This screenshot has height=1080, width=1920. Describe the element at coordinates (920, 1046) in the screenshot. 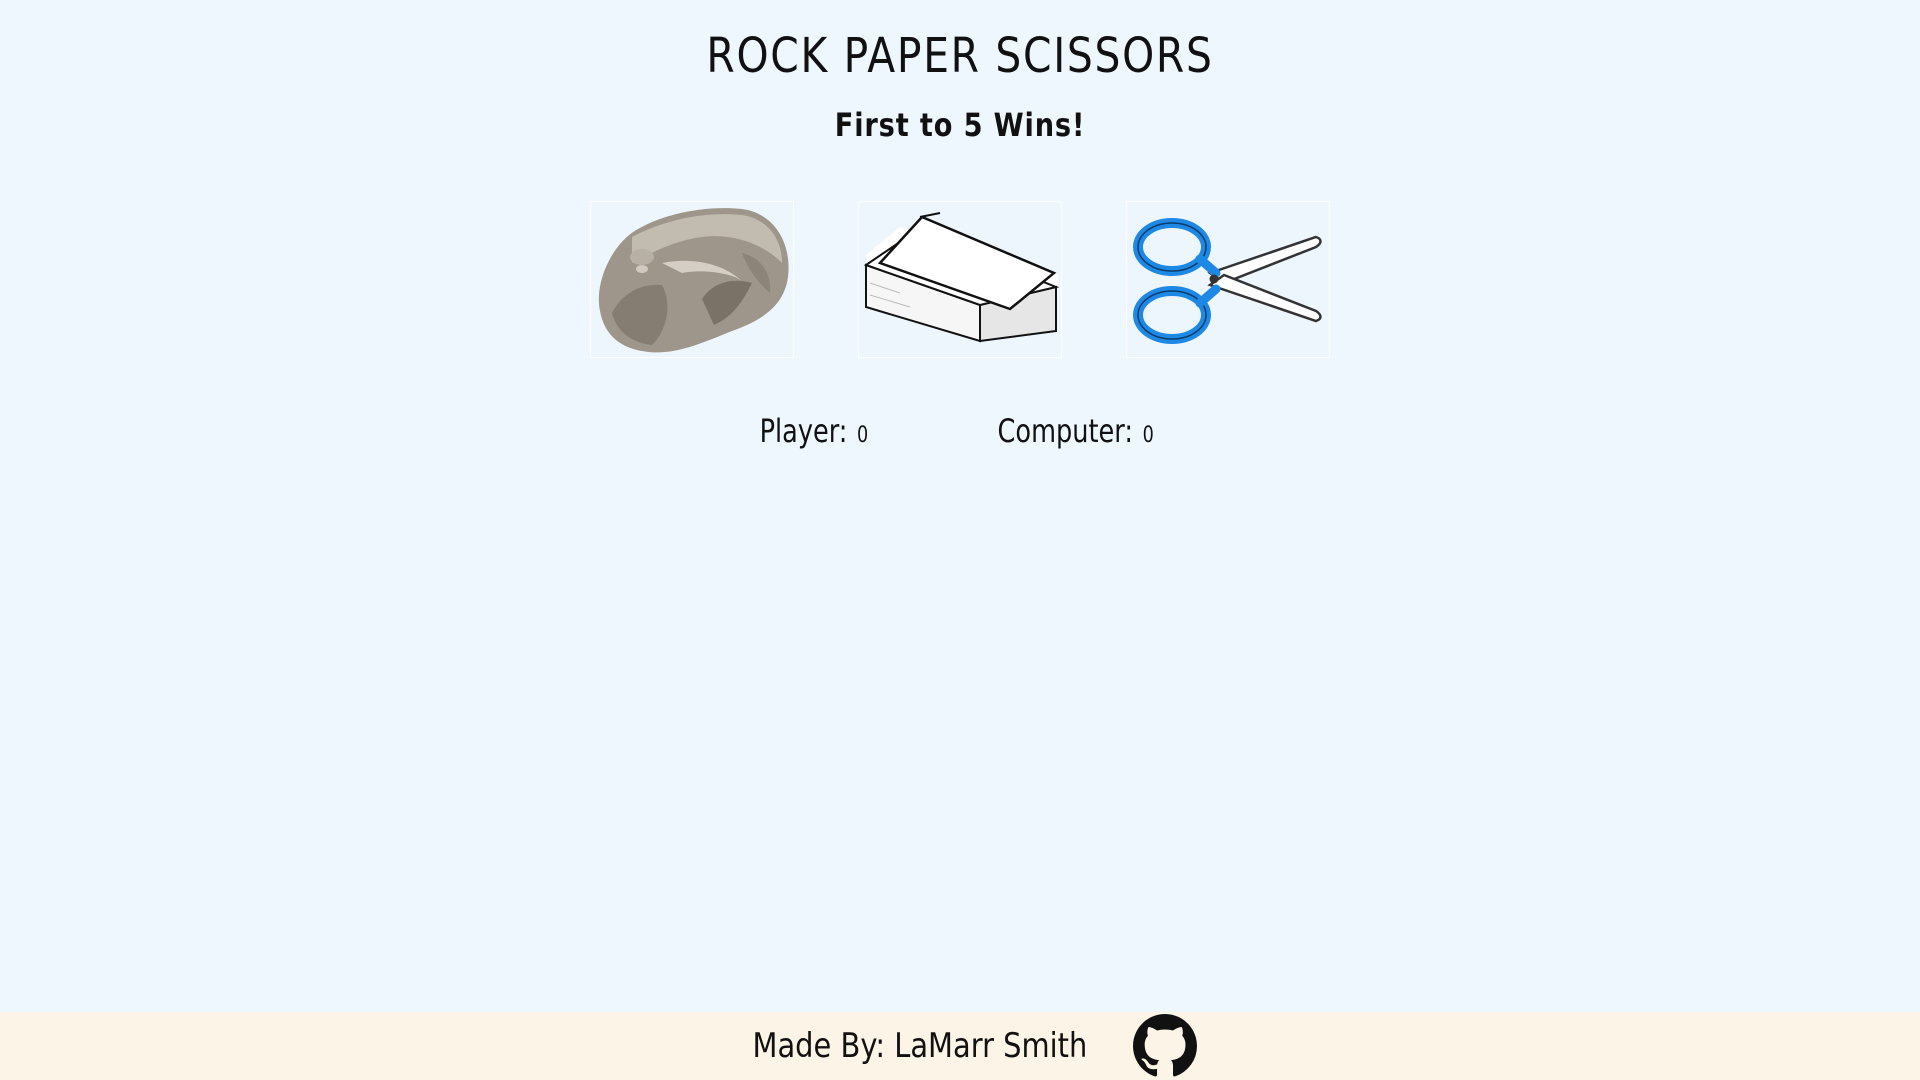

I see `made-by-text: Made By: LaMarr Smith` at that location.